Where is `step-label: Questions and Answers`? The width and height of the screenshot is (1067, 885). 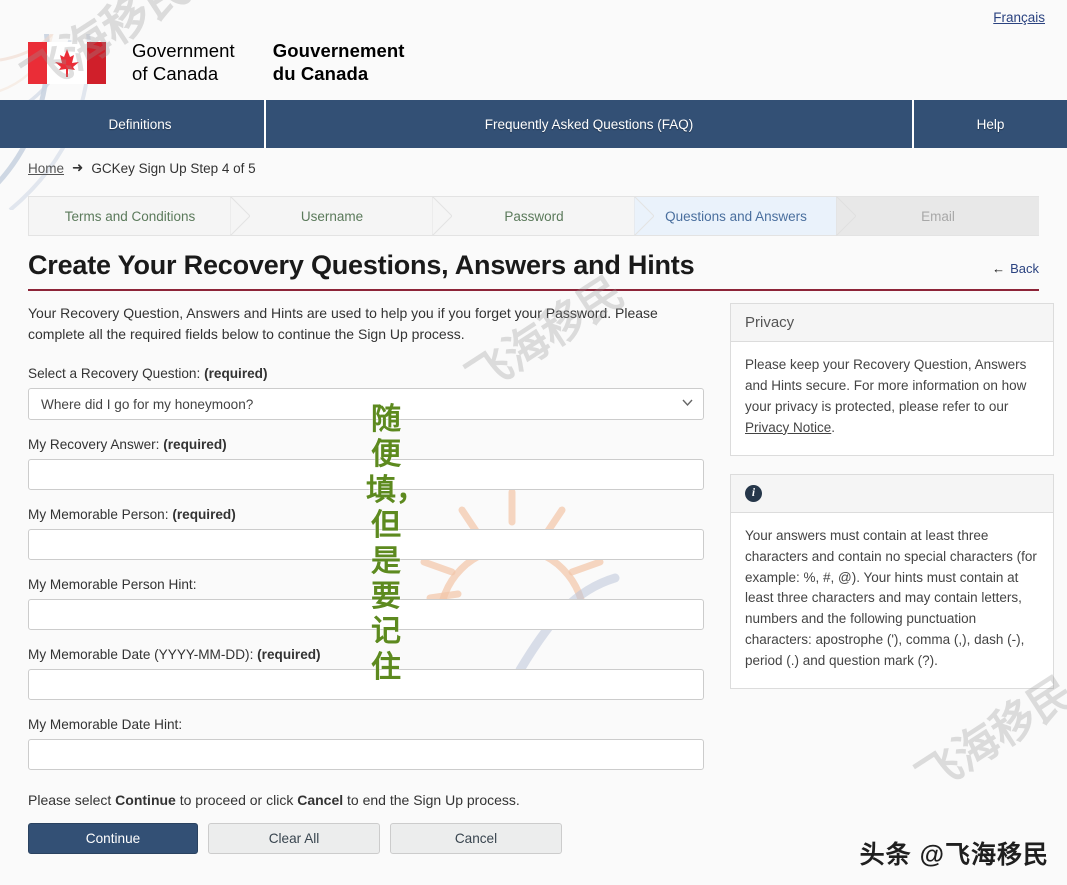
step-label: Questions and Answers is located at coordinates (736, 216).